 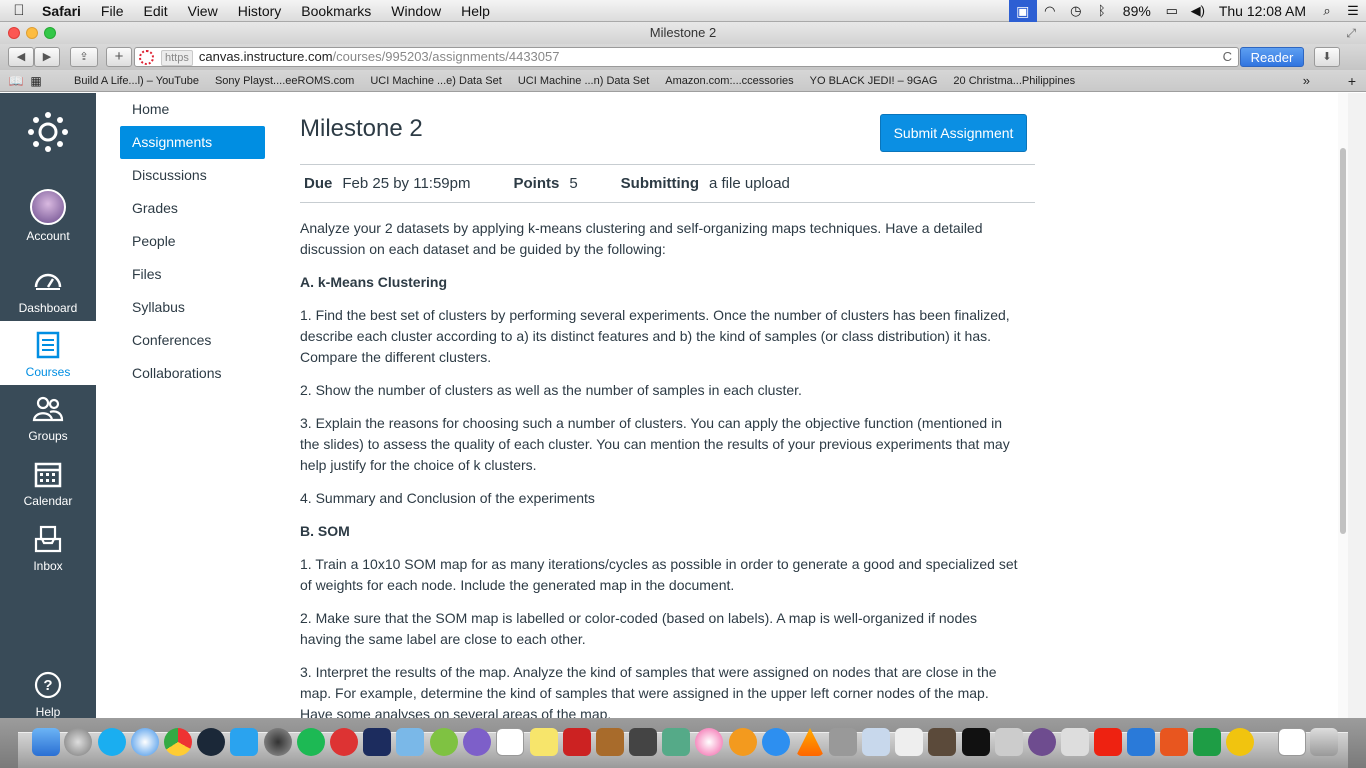 What do you see at coordinates (874, 81) in the screenshot?
I see `bookmark-item: YO BLACK JEDI! – 9GAG` at bounding box center [874, 81].